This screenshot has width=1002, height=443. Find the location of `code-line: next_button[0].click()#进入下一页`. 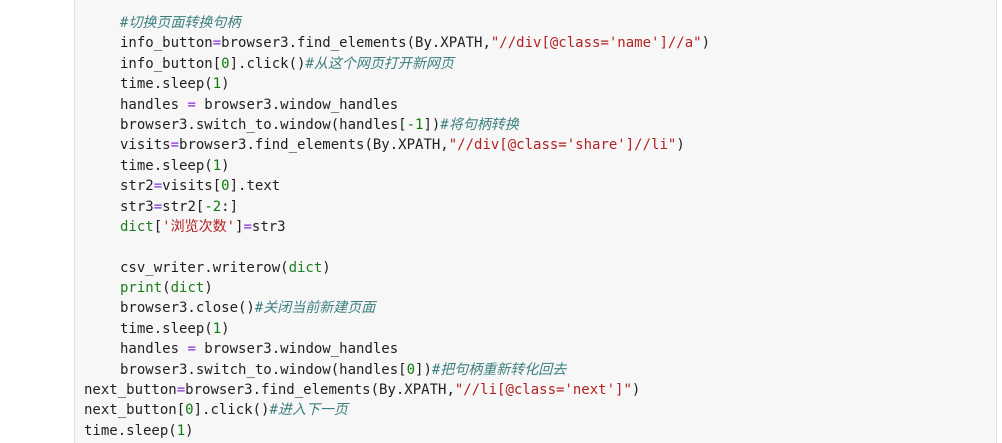

code-line: next_button[0].click()#进入下一页 is located at coordinates (397, 410).